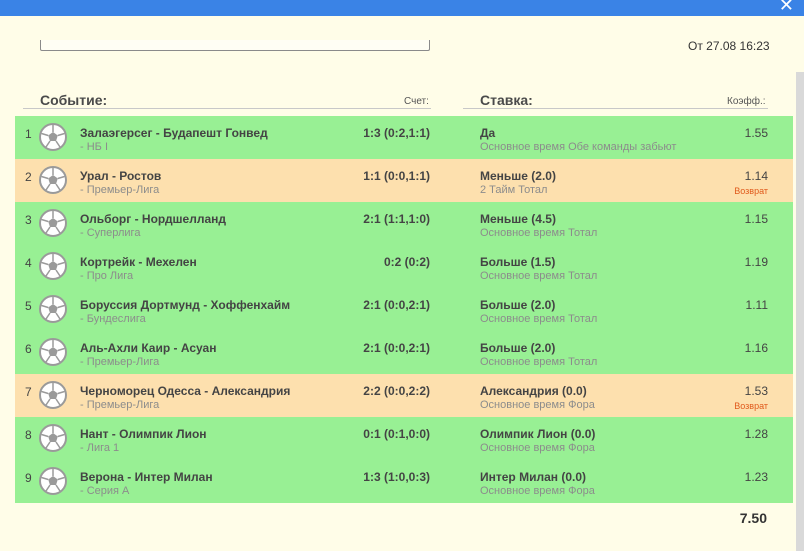  Describe the element at coordinates (402, 8) in the screenshot. I see `window-title-bar: ✕` at that location.